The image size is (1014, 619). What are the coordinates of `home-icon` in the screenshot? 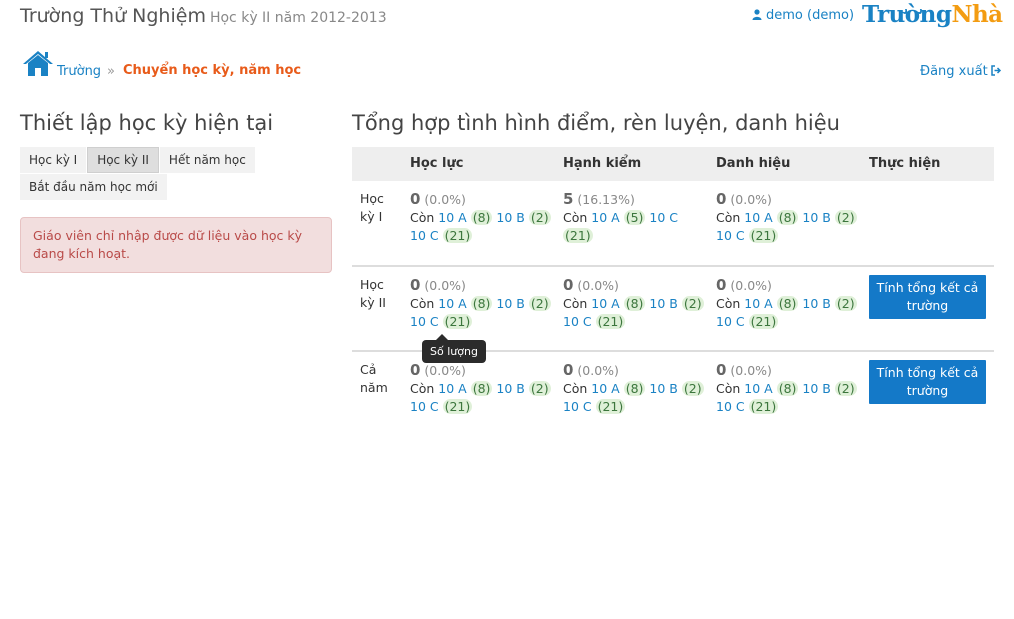 It's located at (38, 63).